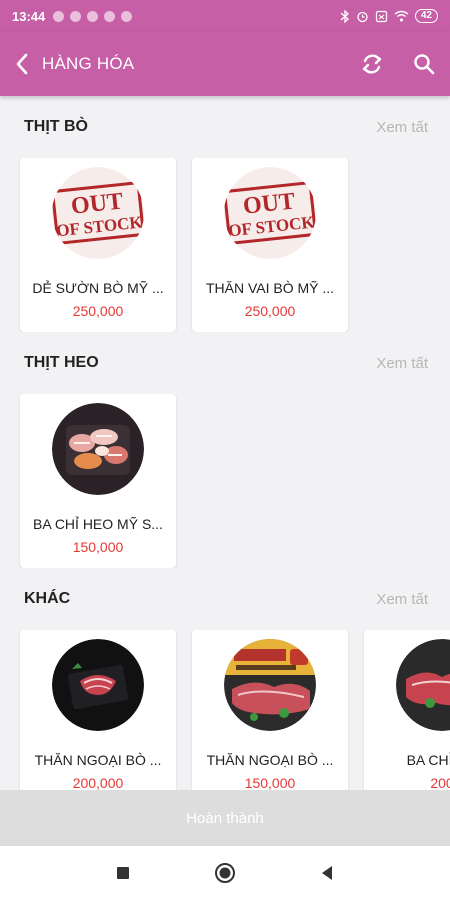  I want to click on wifi-icon, so click(401, 16).